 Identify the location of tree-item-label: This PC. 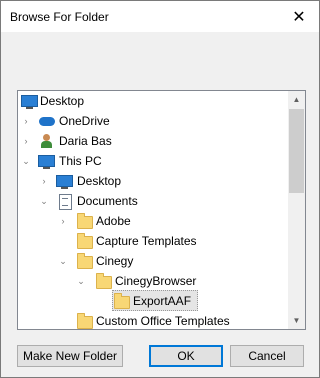
(80, 161).